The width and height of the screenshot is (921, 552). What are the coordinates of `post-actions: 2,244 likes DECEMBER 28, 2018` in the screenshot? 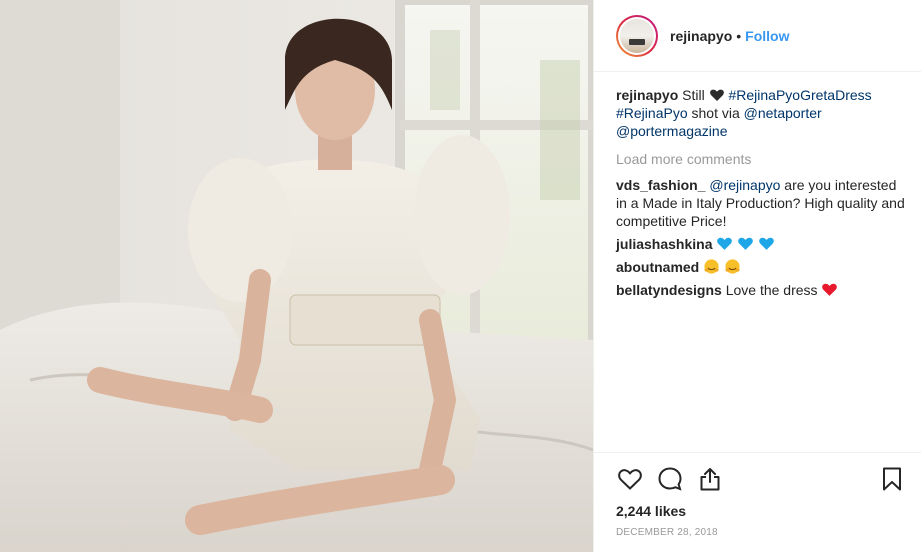 It's located at (757, 495).